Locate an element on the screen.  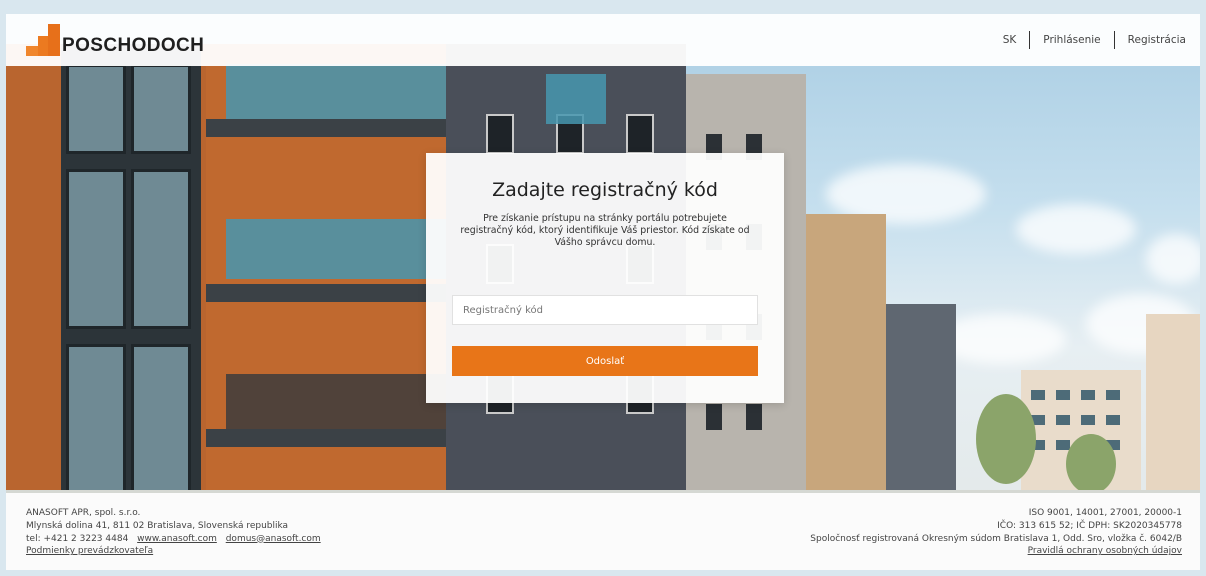
submit-button: Odoslať is located at coordinates (605, 361).